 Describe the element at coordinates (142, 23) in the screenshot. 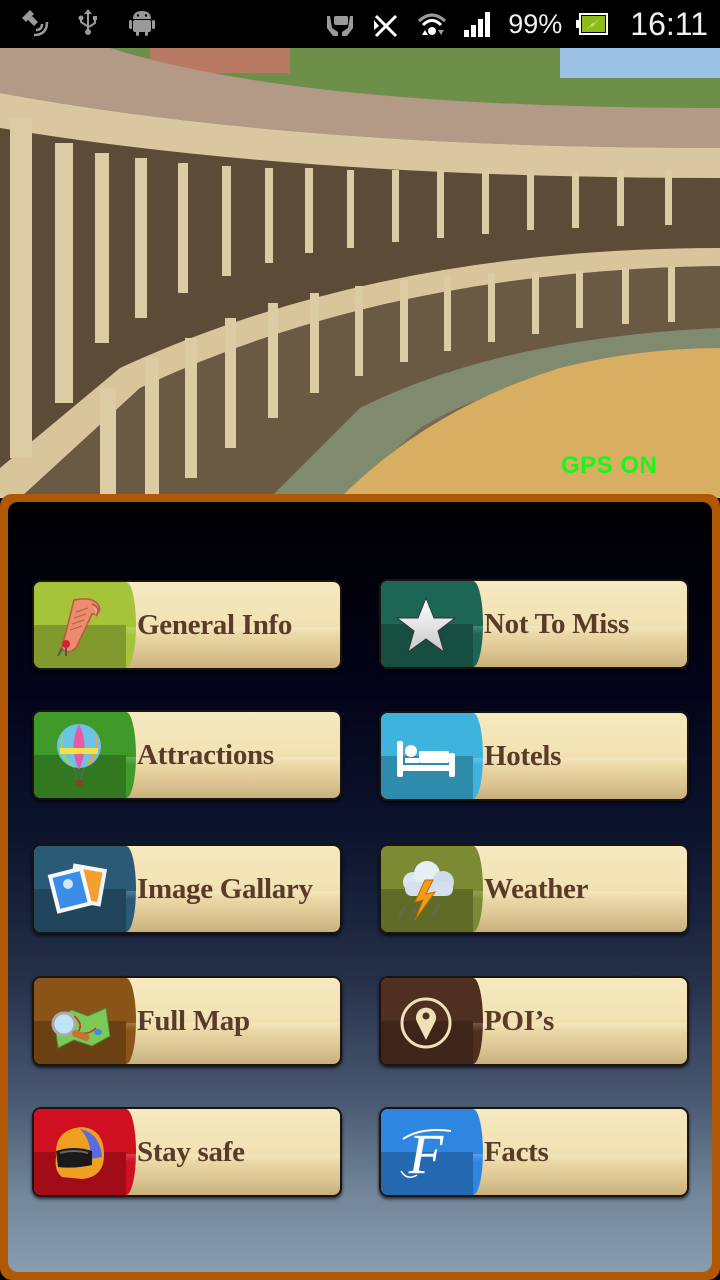

I see `android-debug-icon` at that location.